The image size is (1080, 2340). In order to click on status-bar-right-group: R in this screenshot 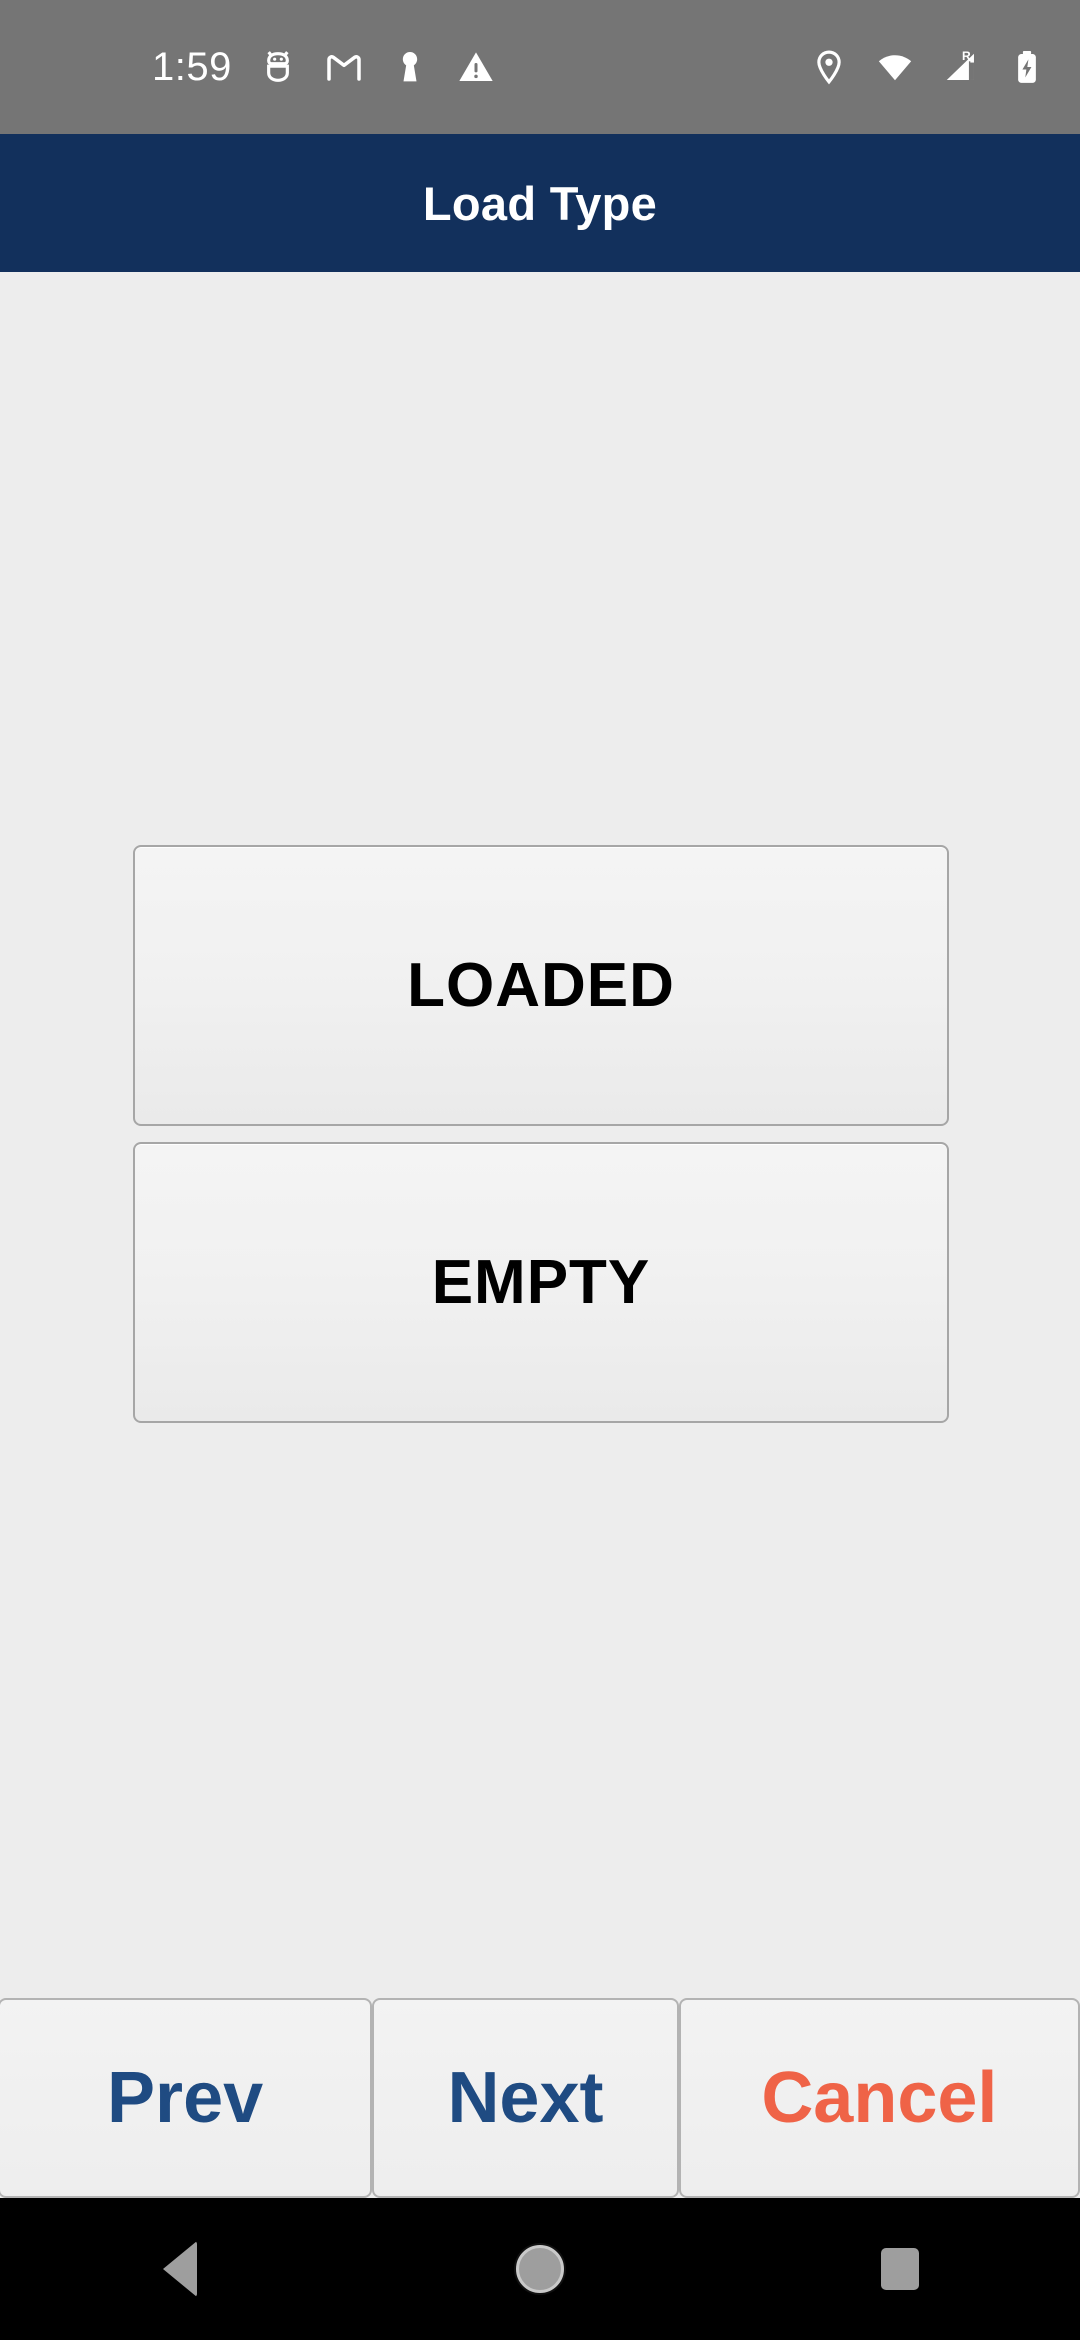, I will do `click(928, 67)`.